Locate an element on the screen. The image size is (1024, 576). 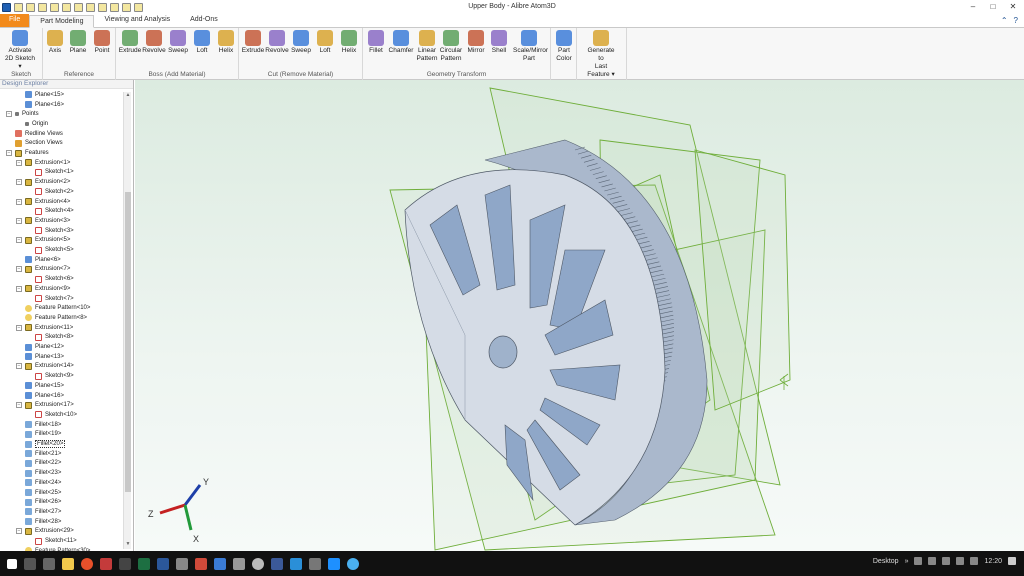
tree-node: Sketch<9> is located at coordinates (50, 376).